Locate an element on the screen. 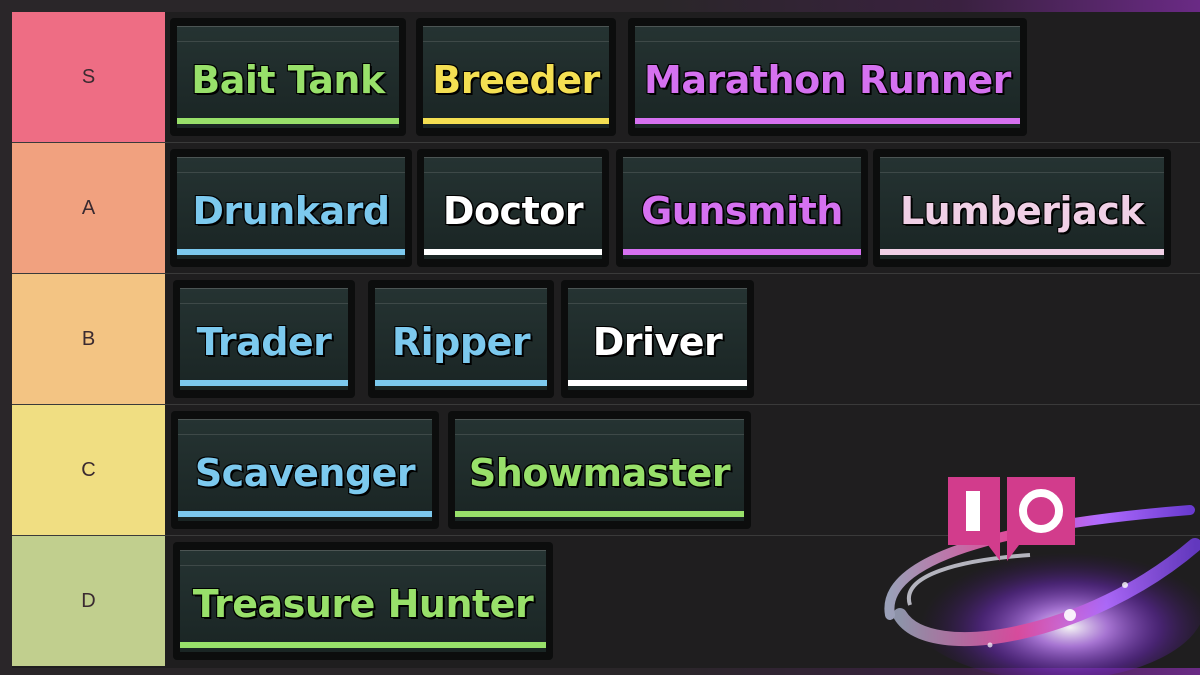 This screenshot has height=675, width=1200. tier-label-d: D is located at coordinates (88, 601).